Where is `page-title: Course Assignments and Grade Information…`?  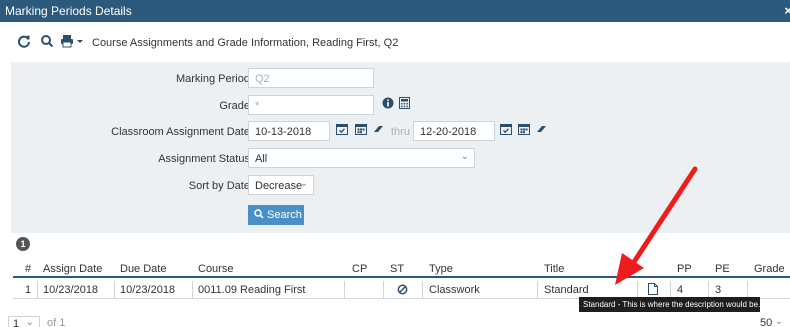 page-title: Course Assignments and Grade Information… is located at coordinates (245, 43).